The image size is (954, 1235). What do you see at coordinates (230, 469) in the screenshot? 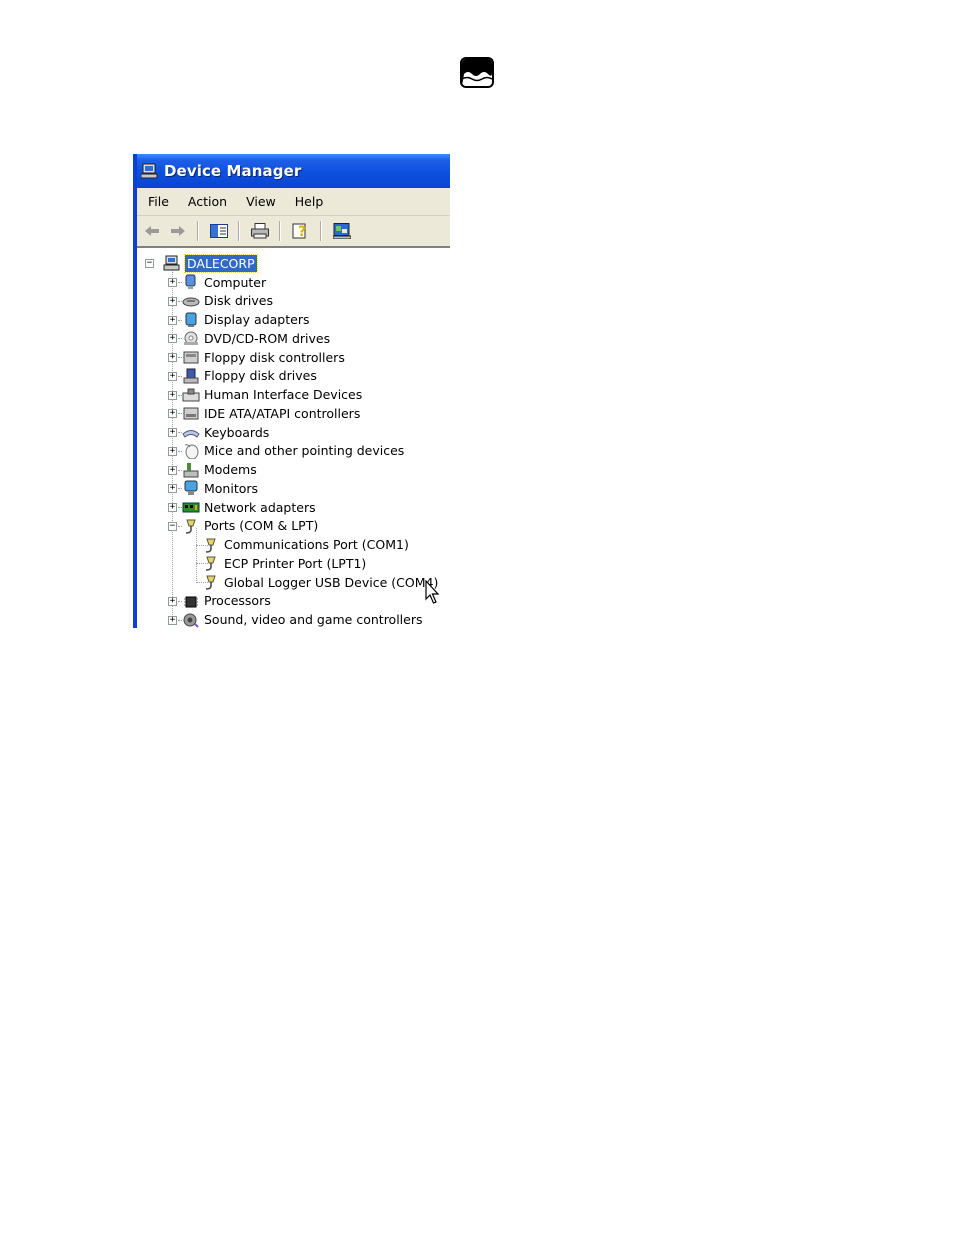
I see `tree-item-label: Modems` at bounding box center [230, 469].